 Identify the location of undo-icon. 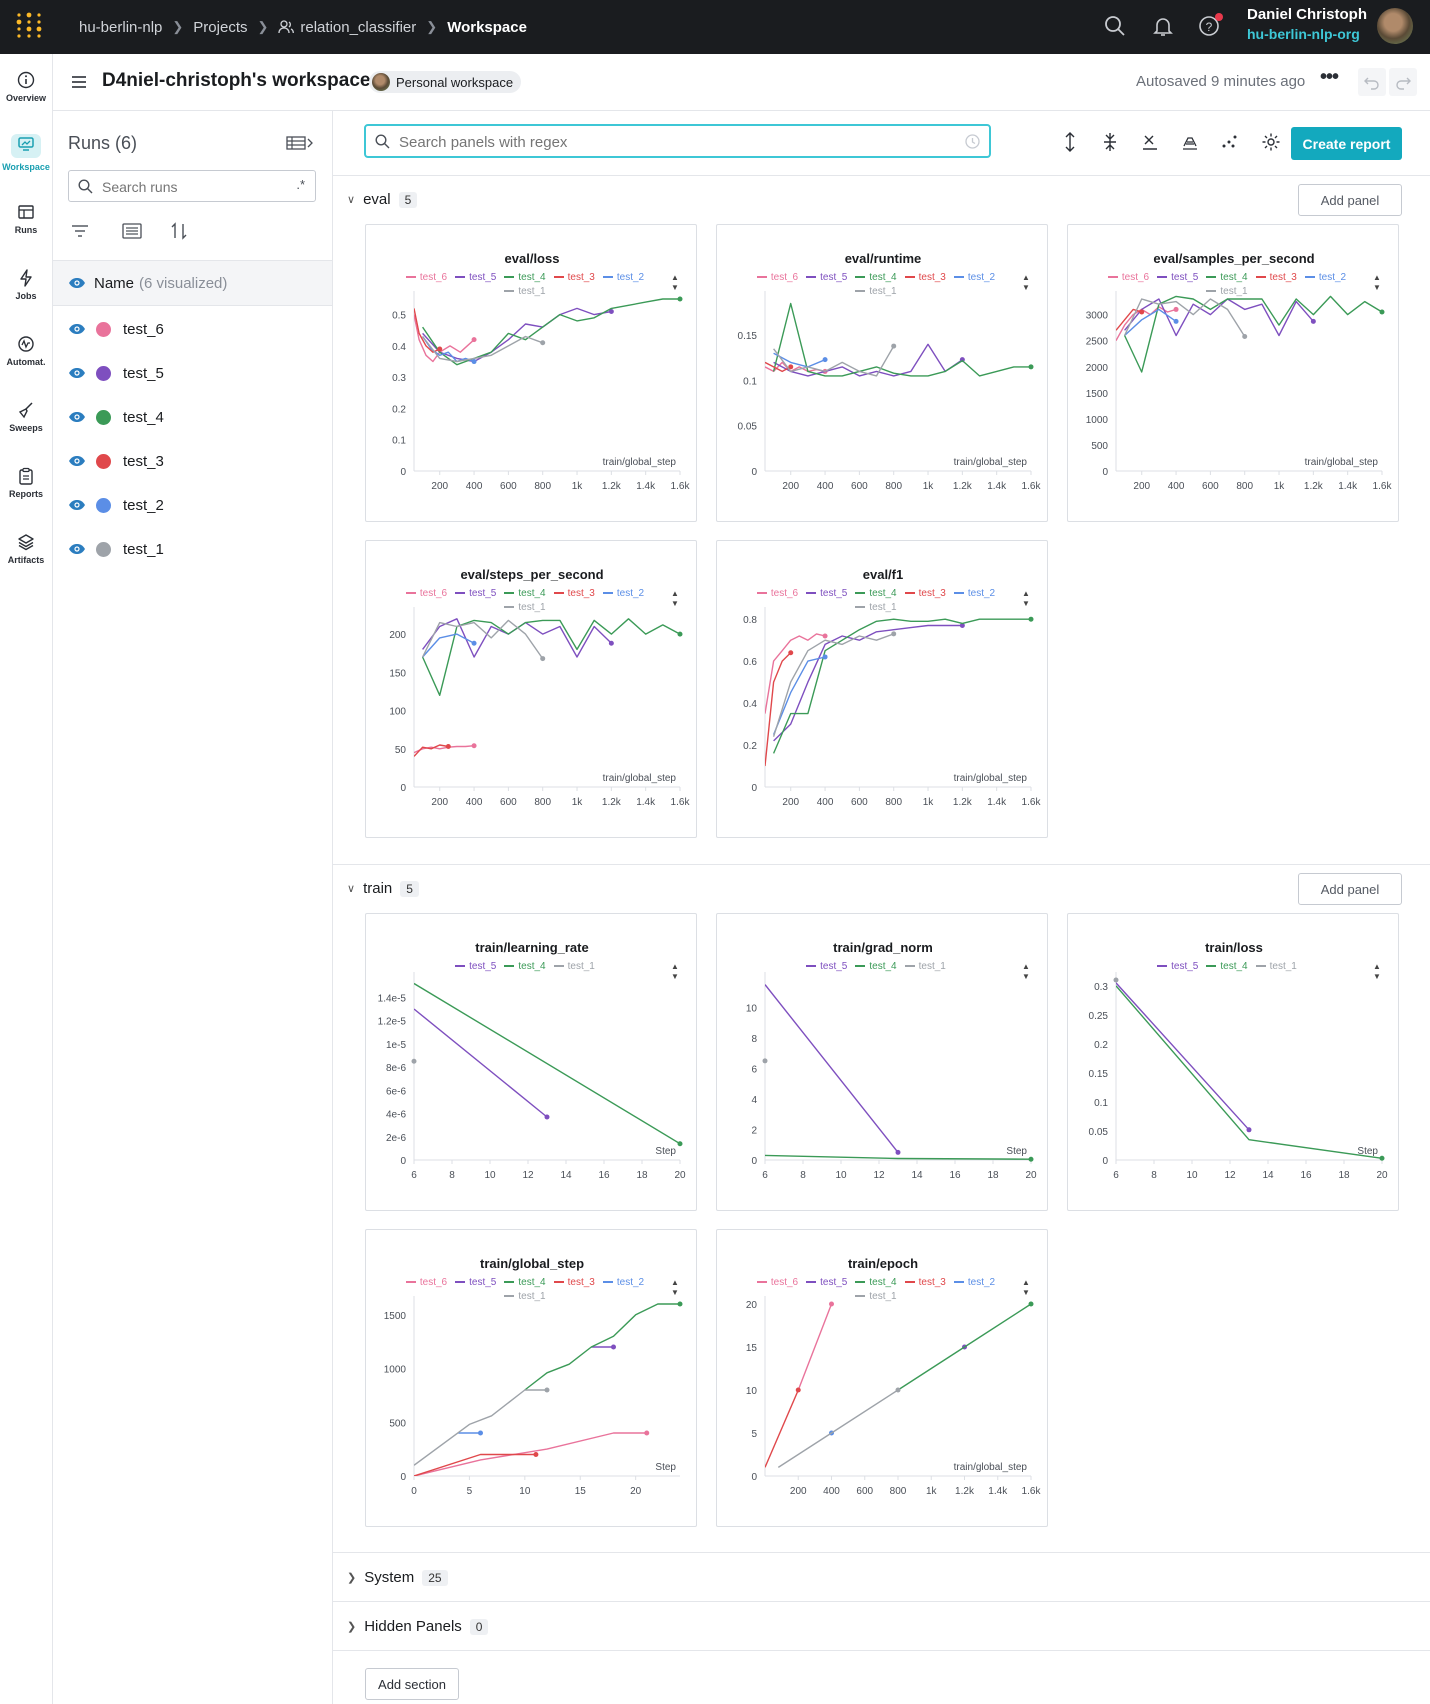
(1372, 82).